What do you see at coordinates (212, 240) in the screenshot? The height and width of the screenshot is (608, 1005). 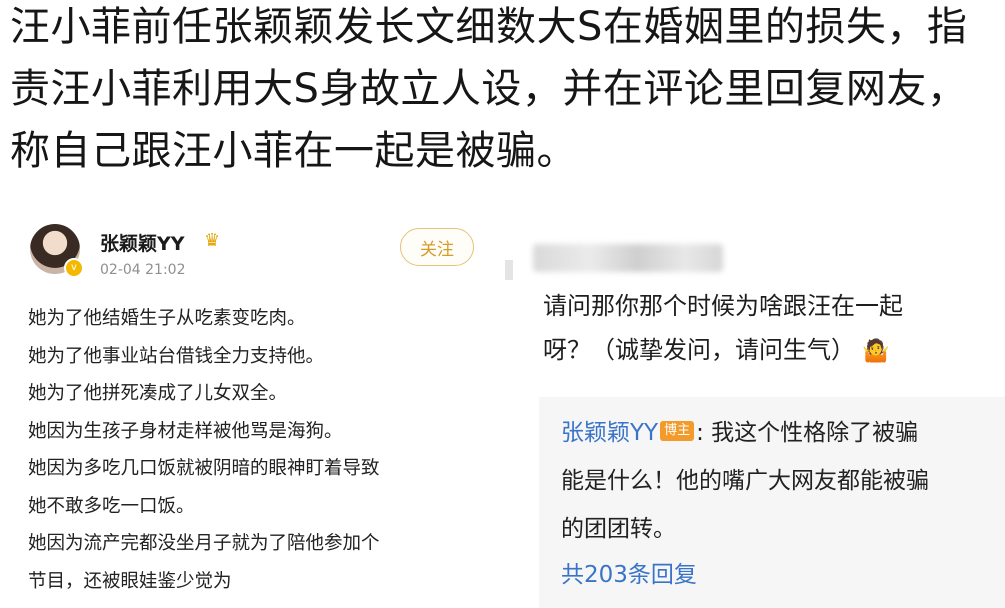 I see `crown-icon: ♛` at bounding box center [212, 240].